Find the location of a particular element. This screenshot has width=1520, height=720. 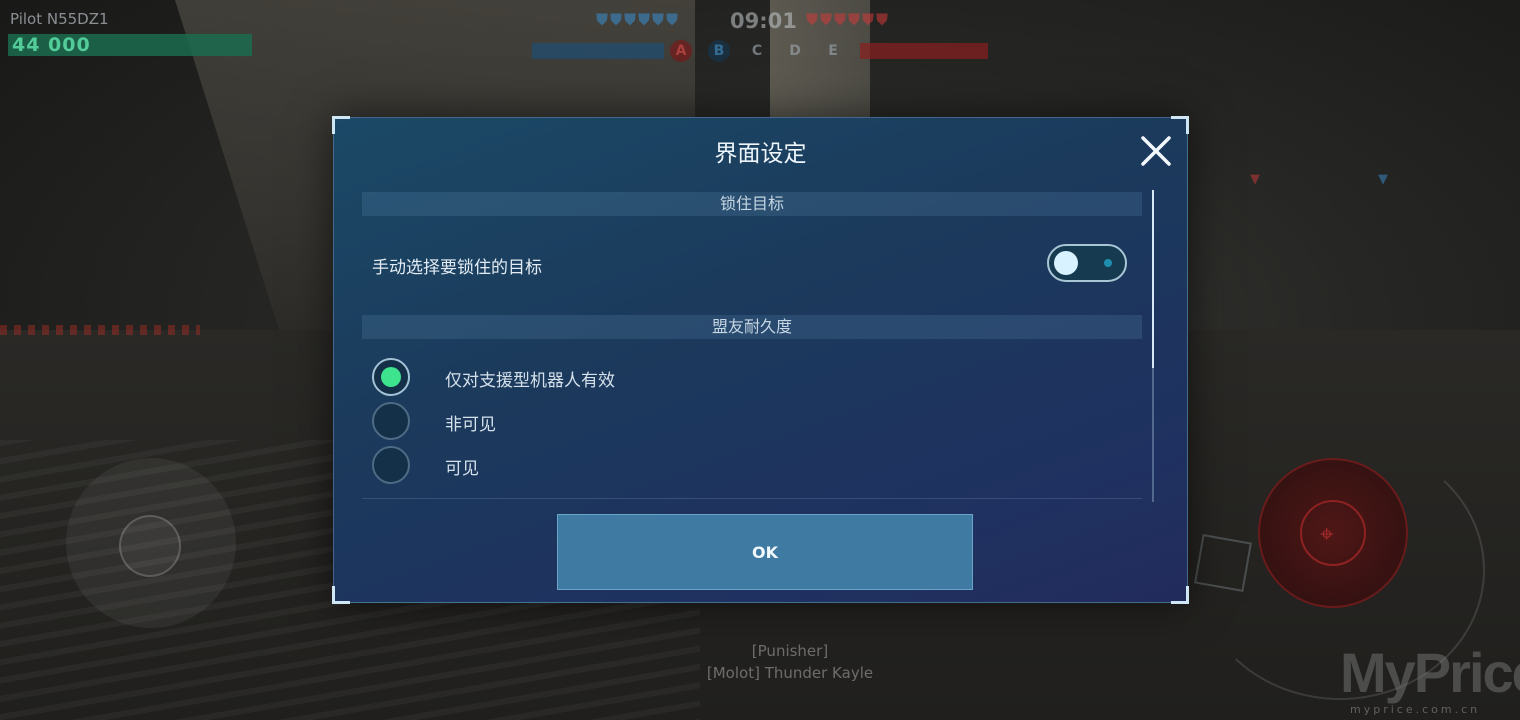

section-header-lock-target: 锁住目标 is located at coordinates (752, 204).